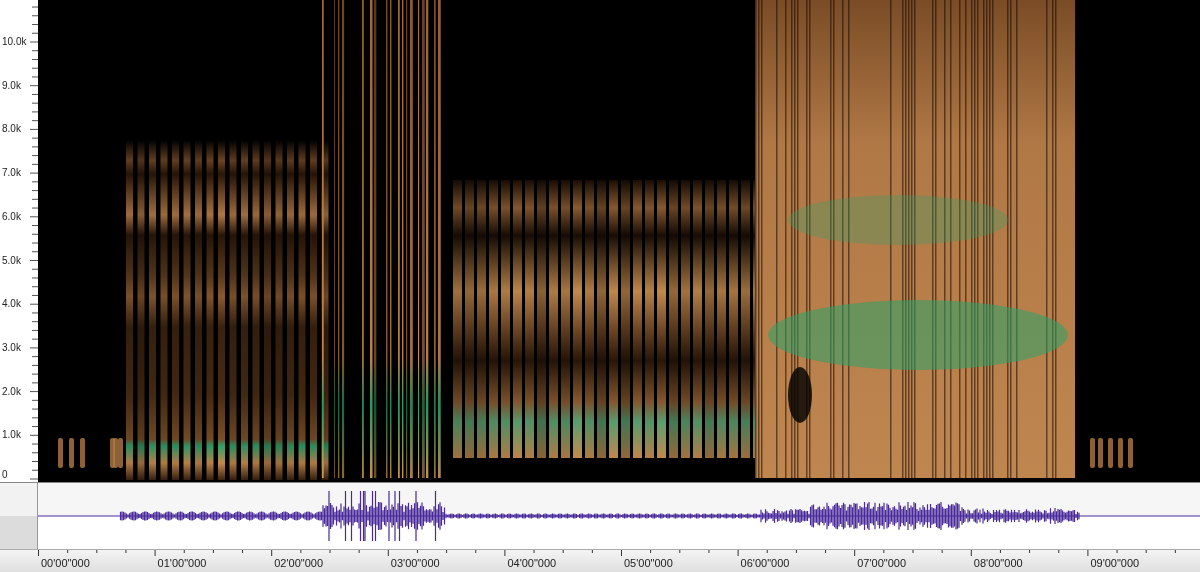 The image size is (1200, 572). What do you see at coordinates (182, 563) in the screenshot?
I see `time-label: 01'00"000` at bounding box center [182, 563].